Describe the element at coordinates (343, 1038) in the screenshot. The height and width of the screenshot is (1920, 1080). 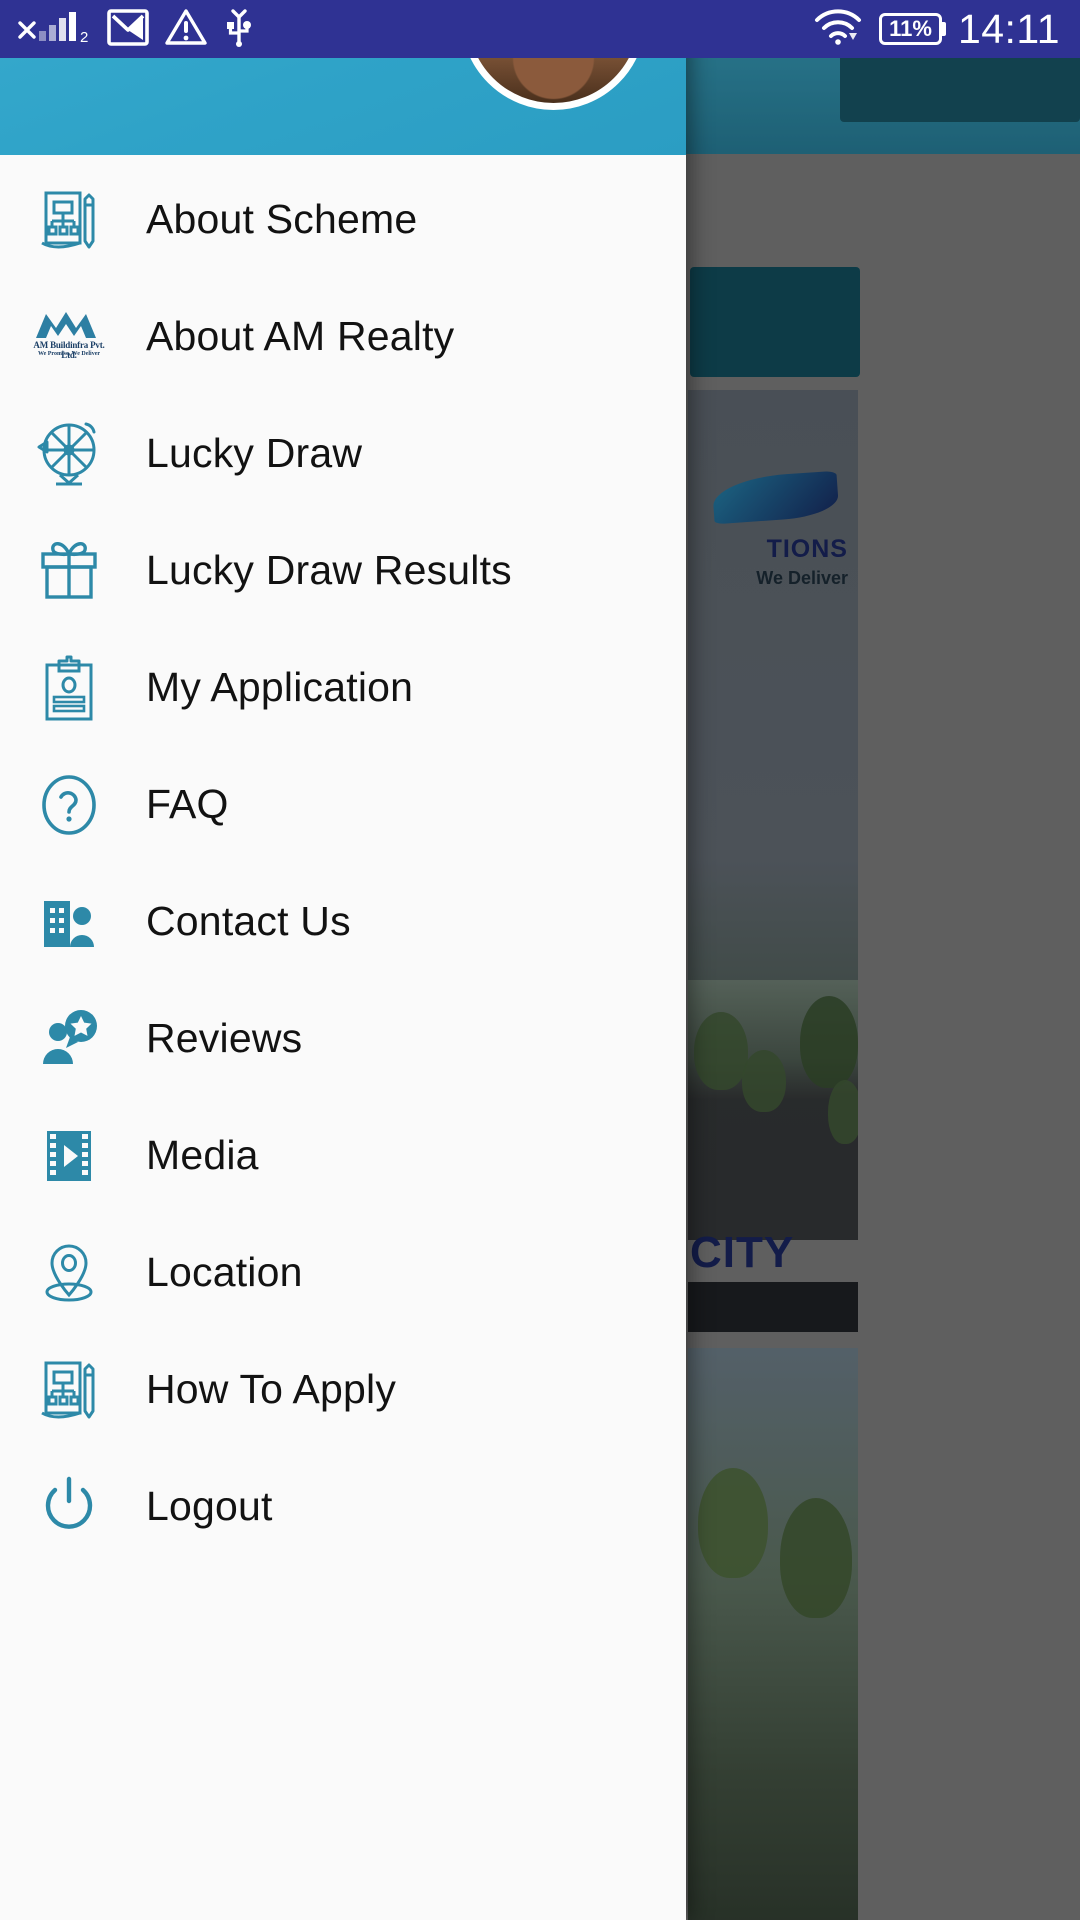
I see `menu-item-reviews: Reviews` at that location.